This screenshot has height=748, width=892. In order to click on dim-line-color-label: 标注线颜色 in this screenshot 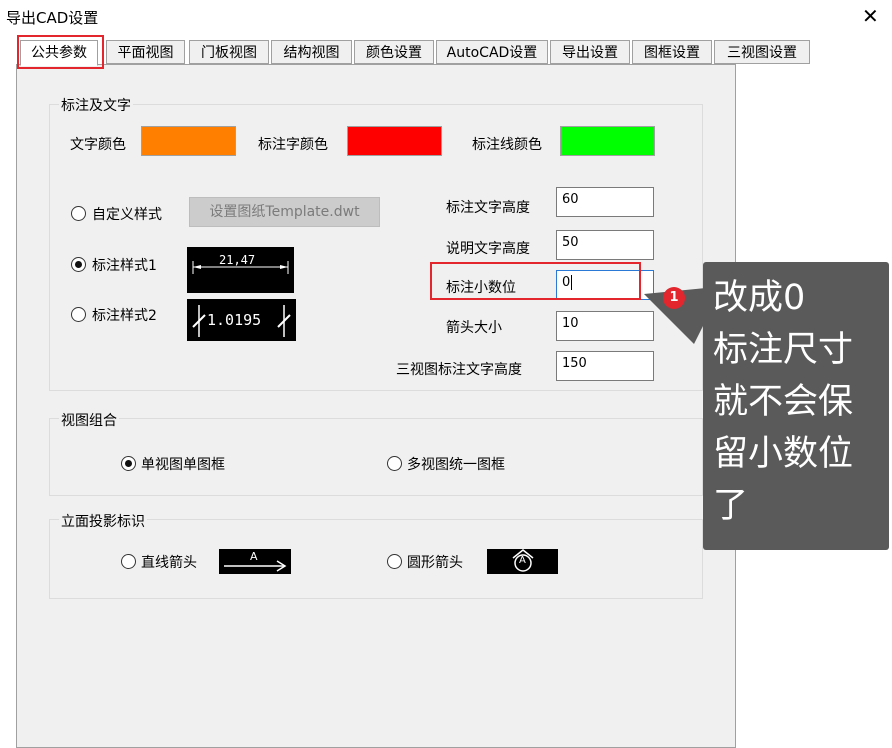, I will do `click(507, 145)`.